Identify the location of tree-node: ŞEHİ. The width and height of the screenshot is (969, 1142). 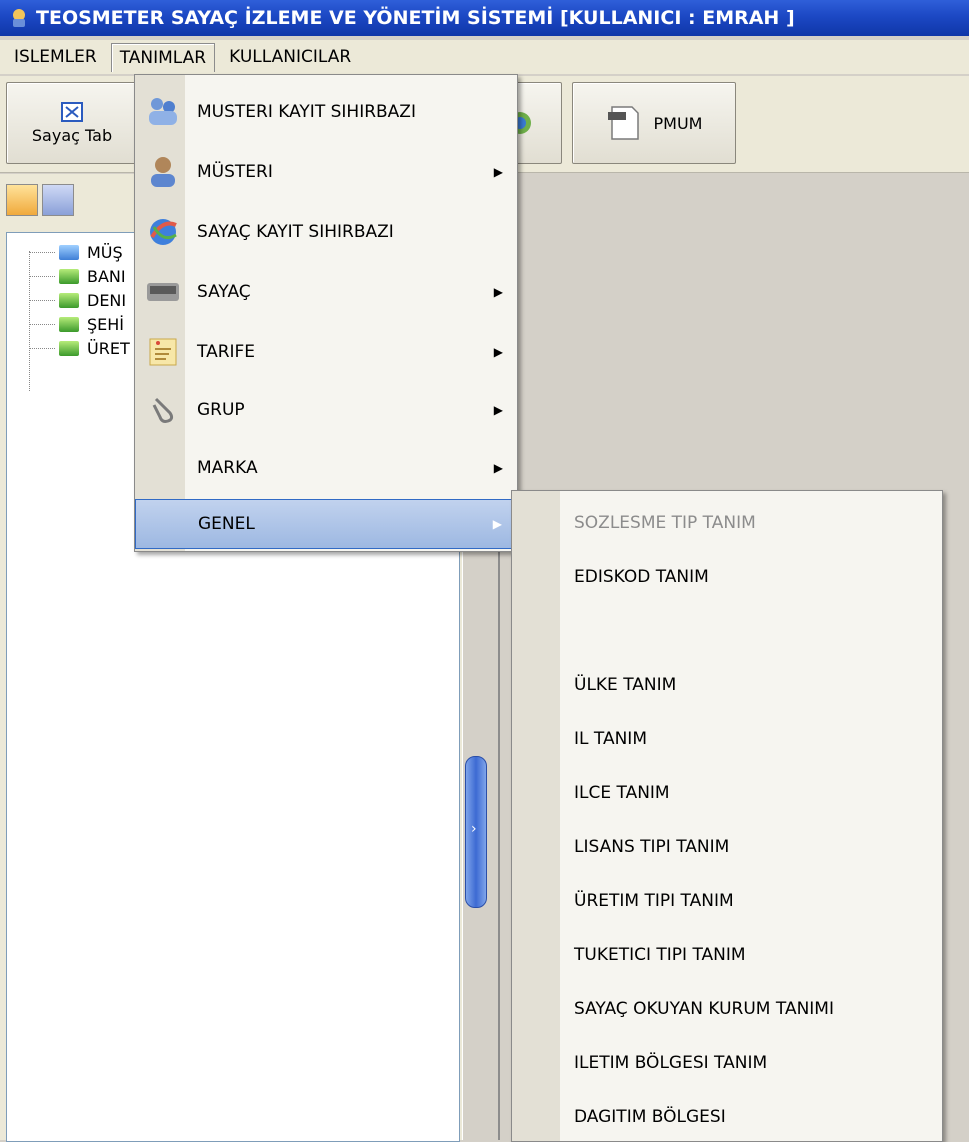
(76, 324).